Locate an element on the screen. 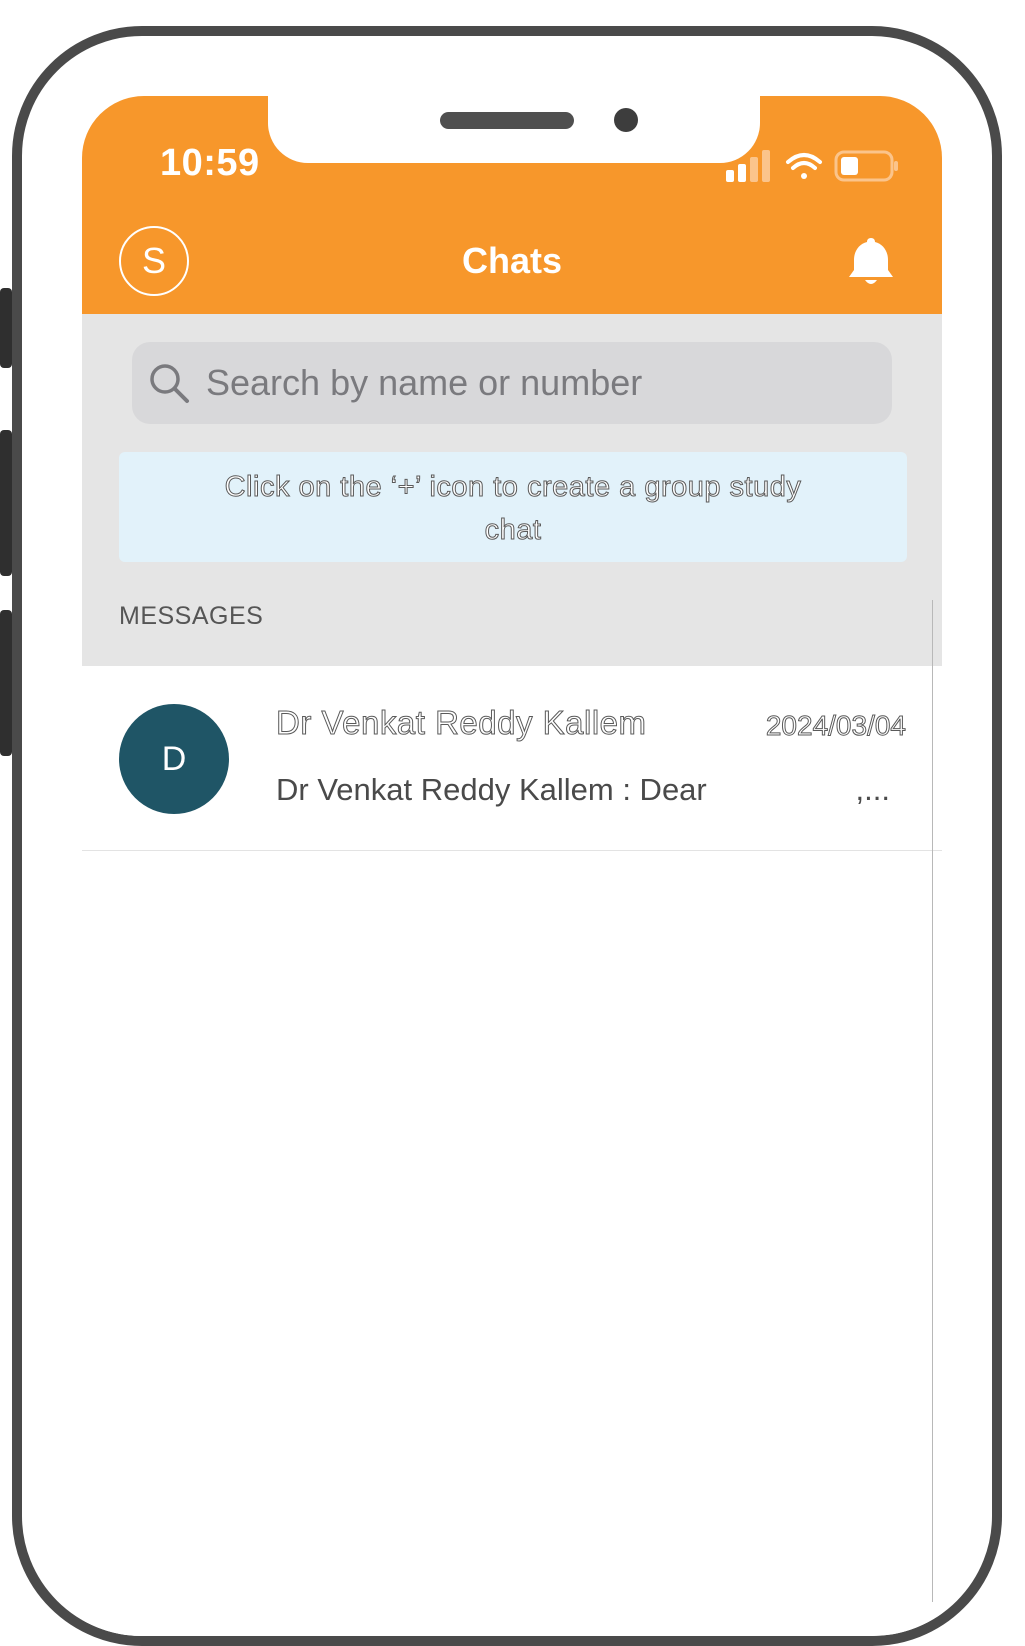 Image resolution: width=1025 pixels, height=1646 pixels. battery-icon is located at coordinates (866, 166).